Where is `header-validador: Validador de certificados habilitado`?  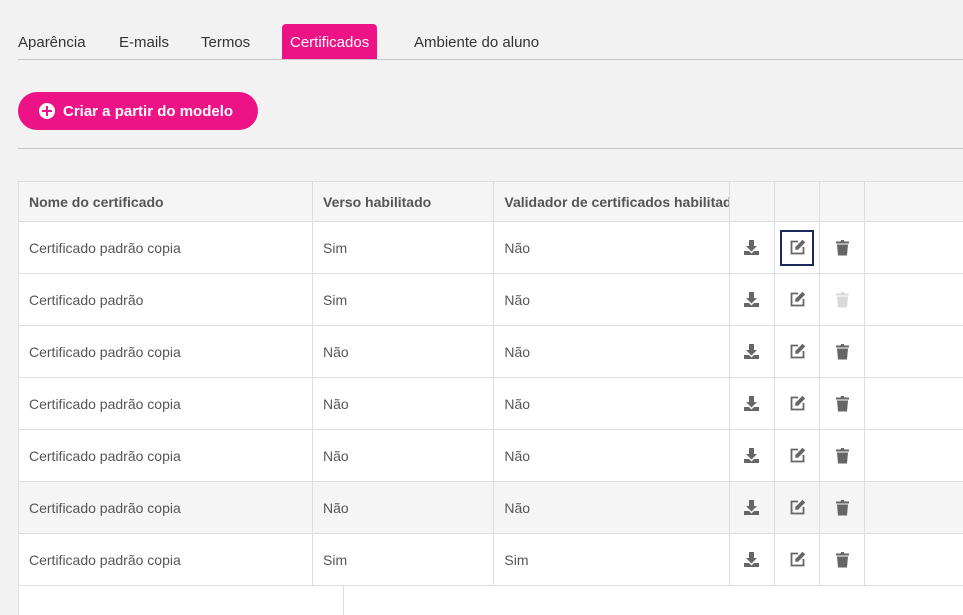 header-validador: Validador de certificados habilitado is located at coordinates (612, 201).